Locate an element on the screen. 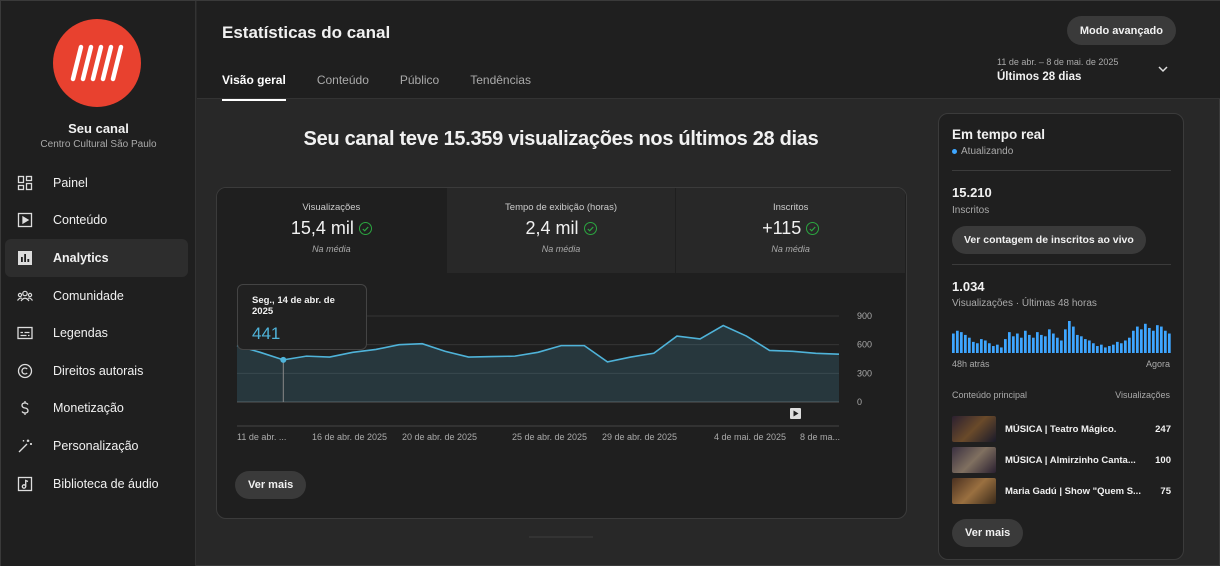  video-views: 247 is located at coordinates (1163, 429).